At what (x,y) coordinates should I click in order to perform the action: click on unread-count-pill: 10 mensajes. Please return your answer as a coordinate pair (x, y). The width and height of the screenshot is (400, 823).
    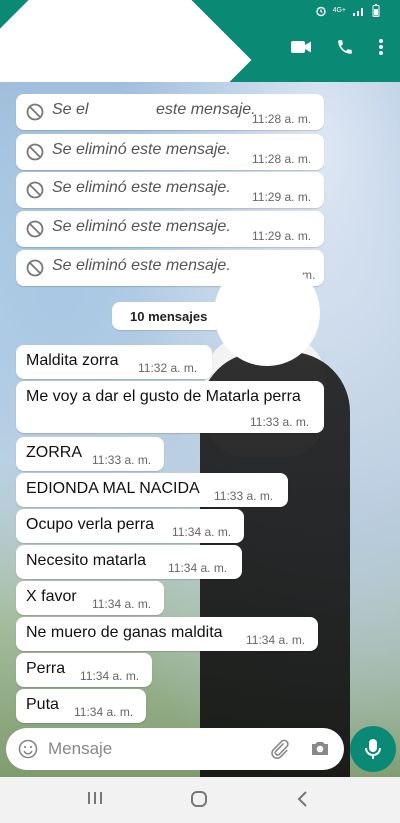
    Looking at the image, I should click on (168, 316).